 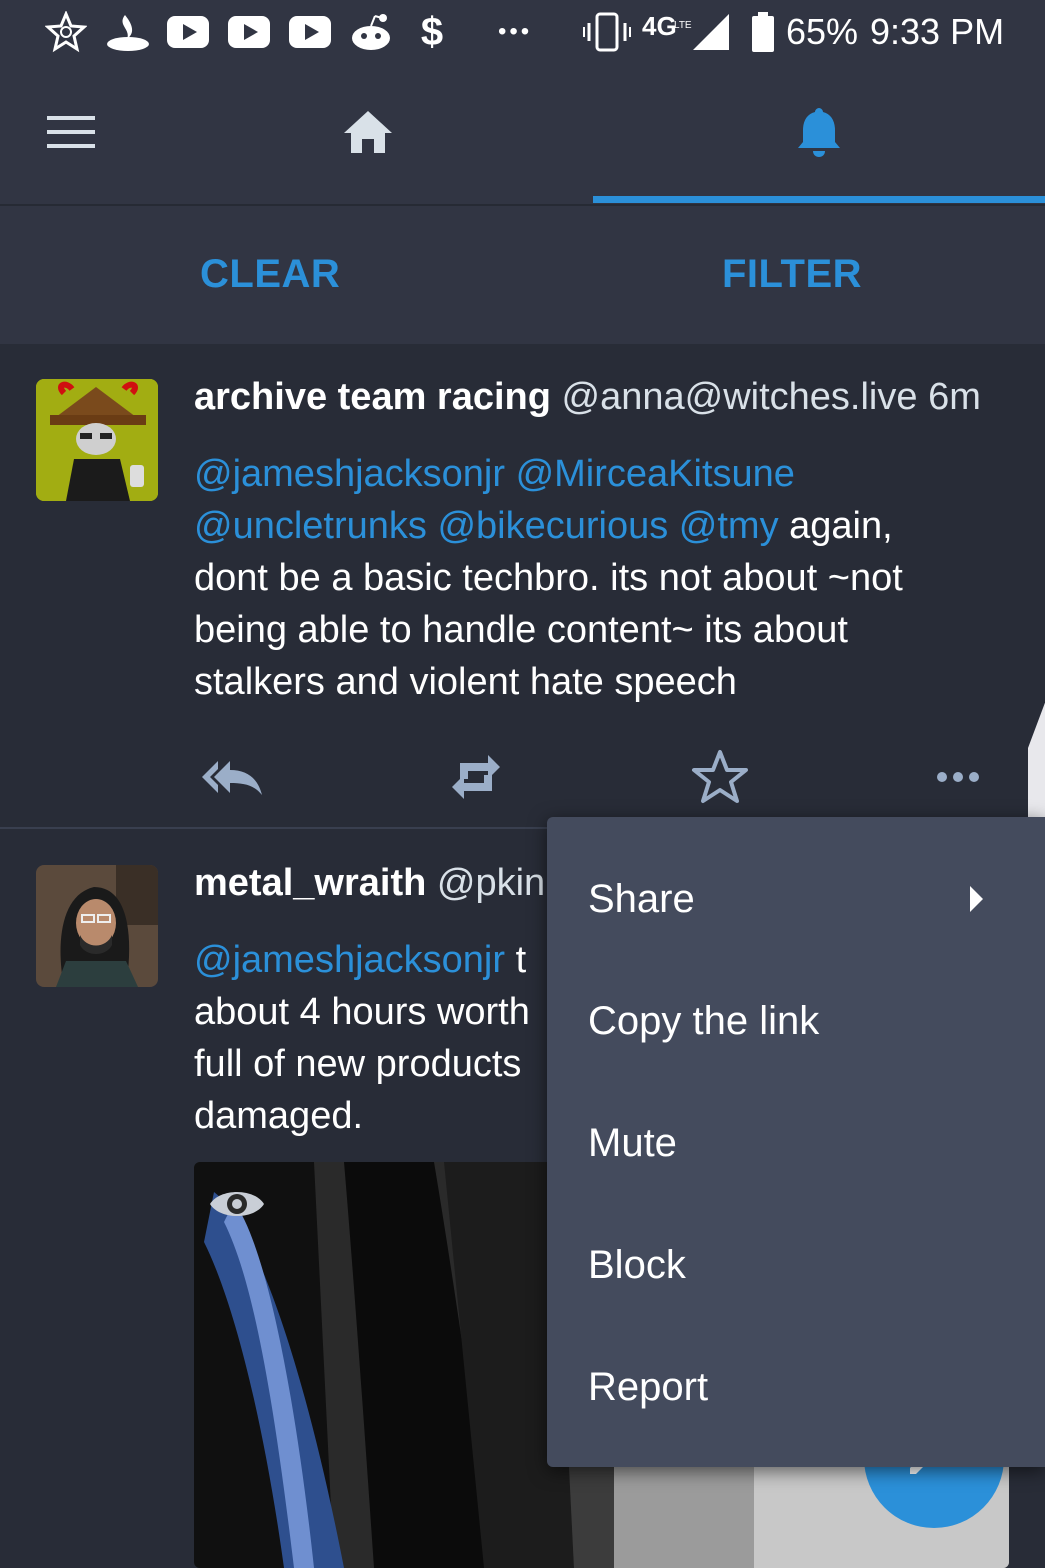 I want to click on notification-action-bar: CLEAR FILTER, so click(x=522, y=274).